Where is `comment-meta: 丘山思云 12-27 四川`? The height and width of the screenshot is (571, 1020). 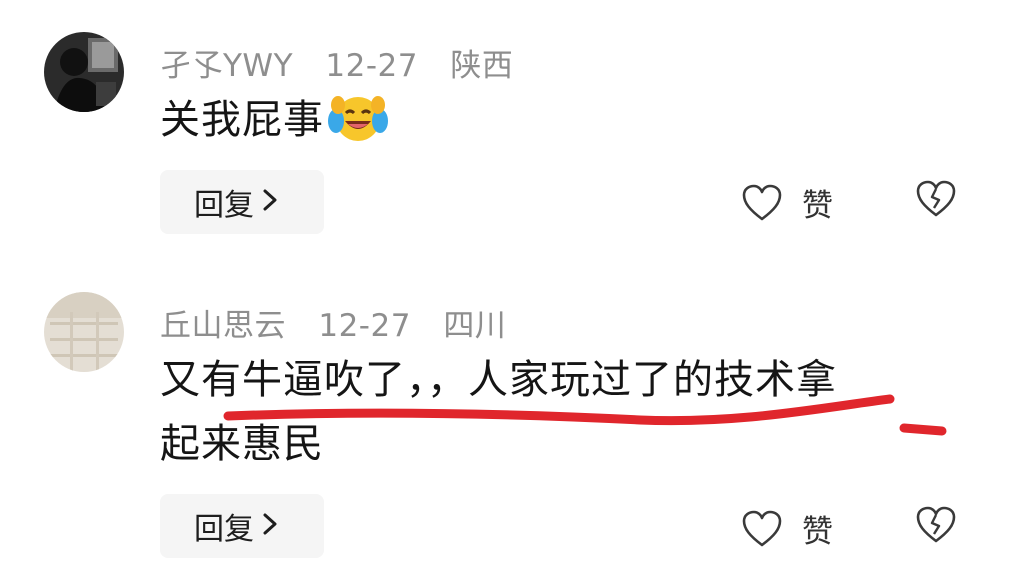 comment-meta: 丘山思云 12-27 四川 is located at coordinates (344, 322).